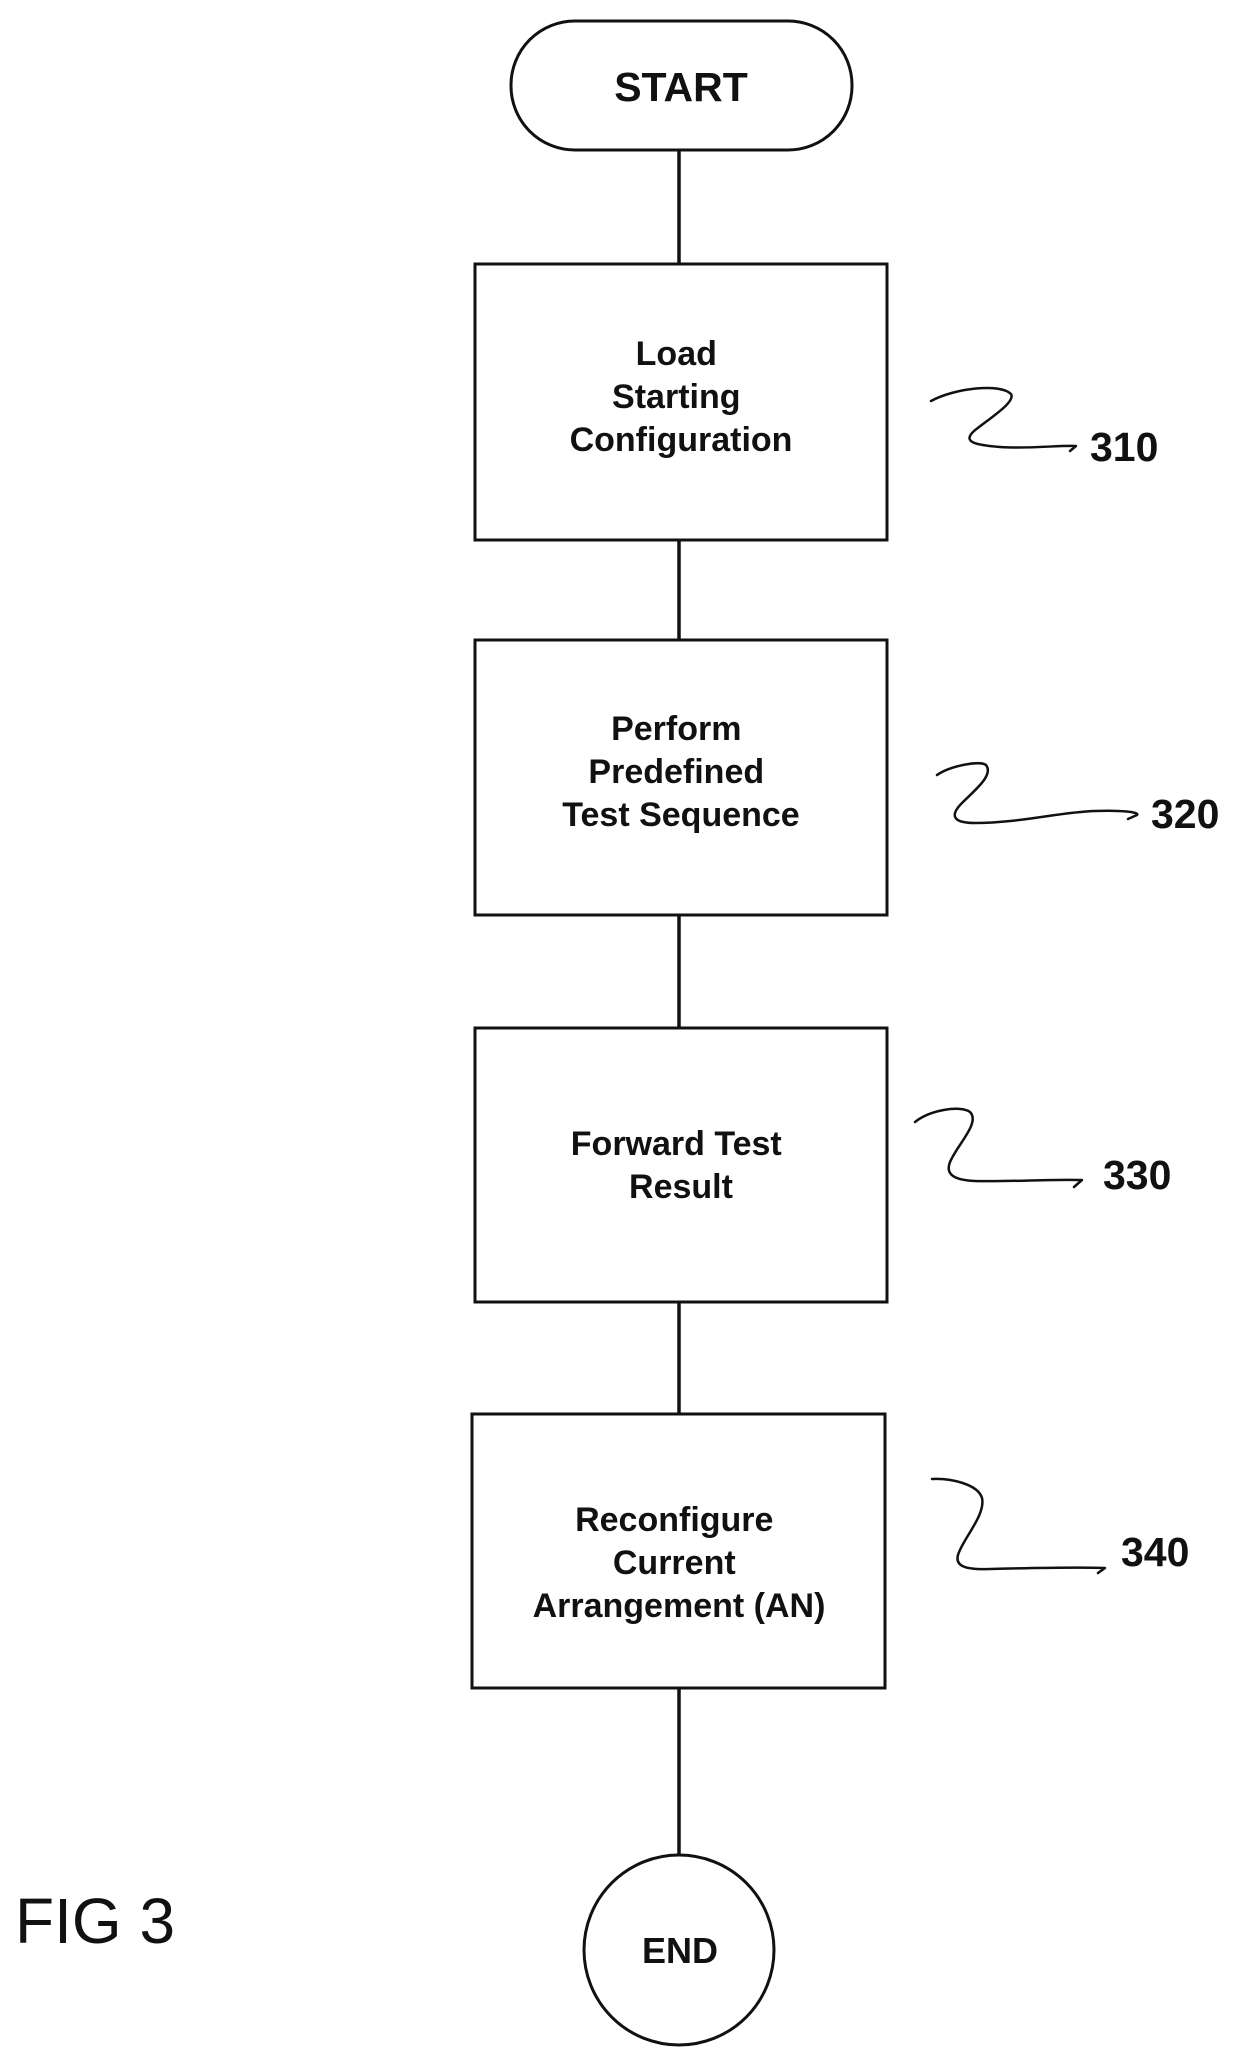  I want to click on step-330-line-1: Forward Test, so click(676, 1144).